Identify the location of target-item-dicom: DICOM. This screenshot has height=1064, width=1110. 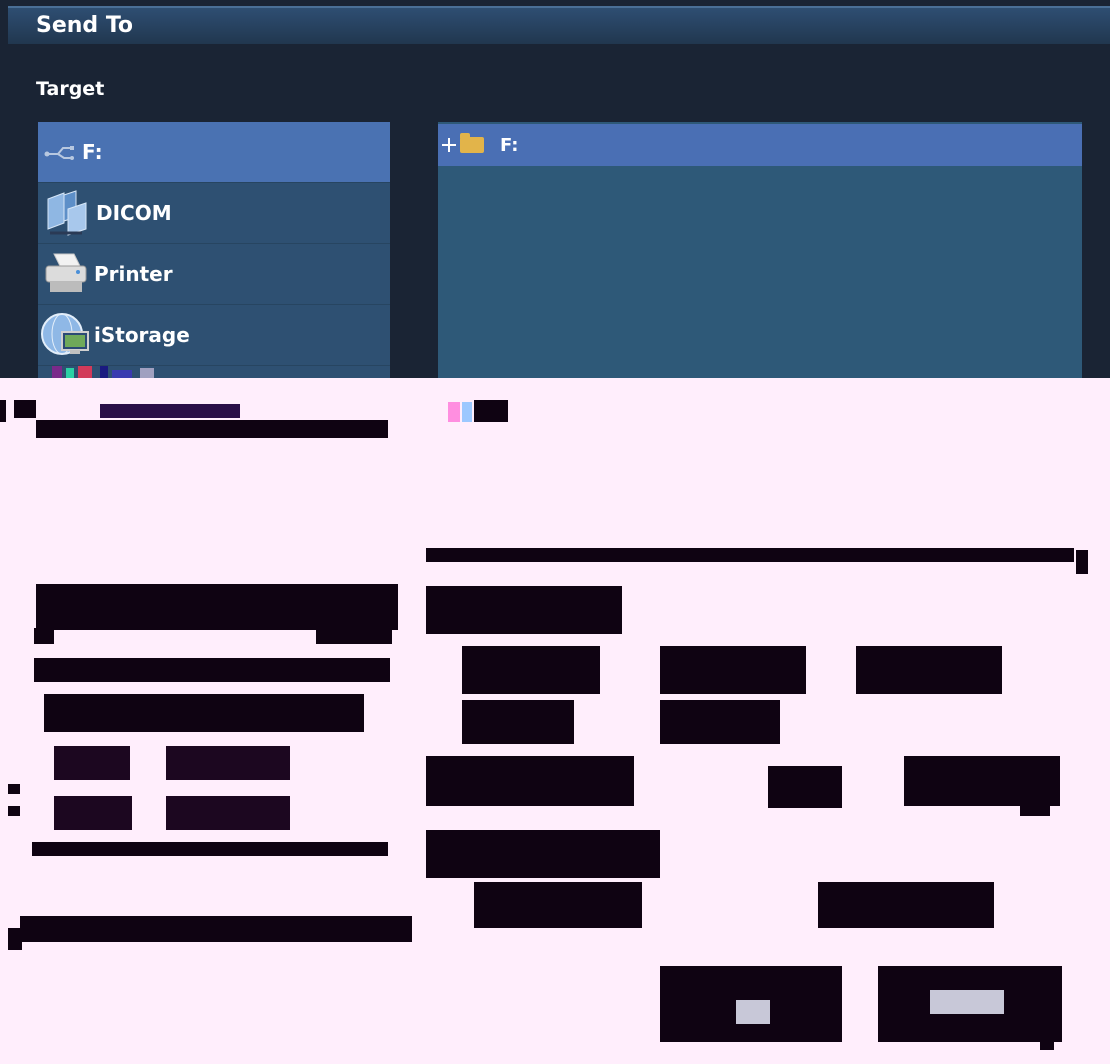
(214, 213).